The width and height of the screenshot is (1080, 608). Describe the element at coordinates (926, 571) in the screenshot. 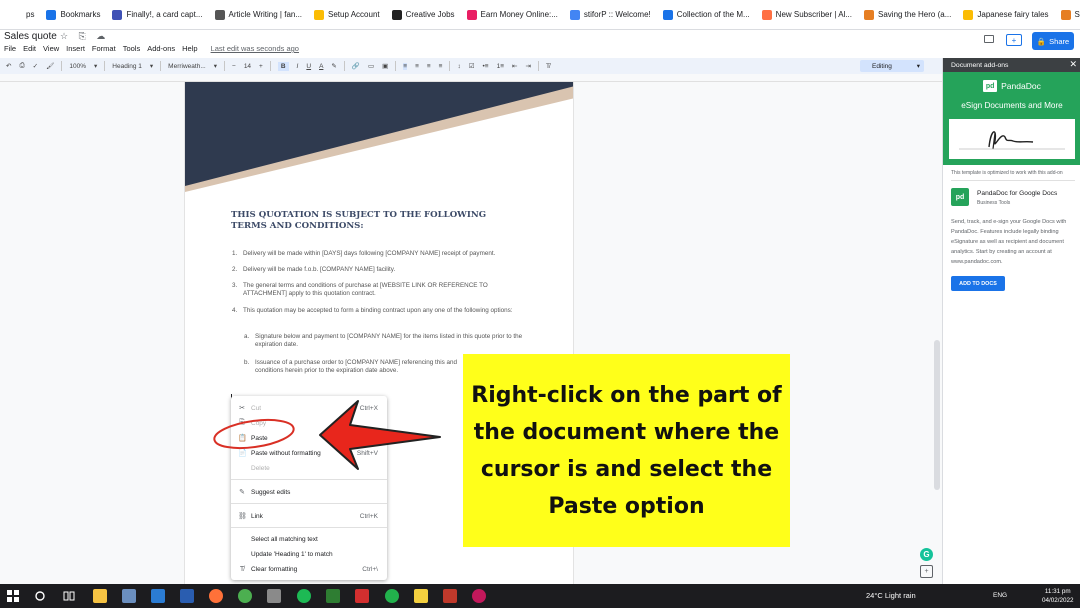

I see `explore-icon: +` at that location.